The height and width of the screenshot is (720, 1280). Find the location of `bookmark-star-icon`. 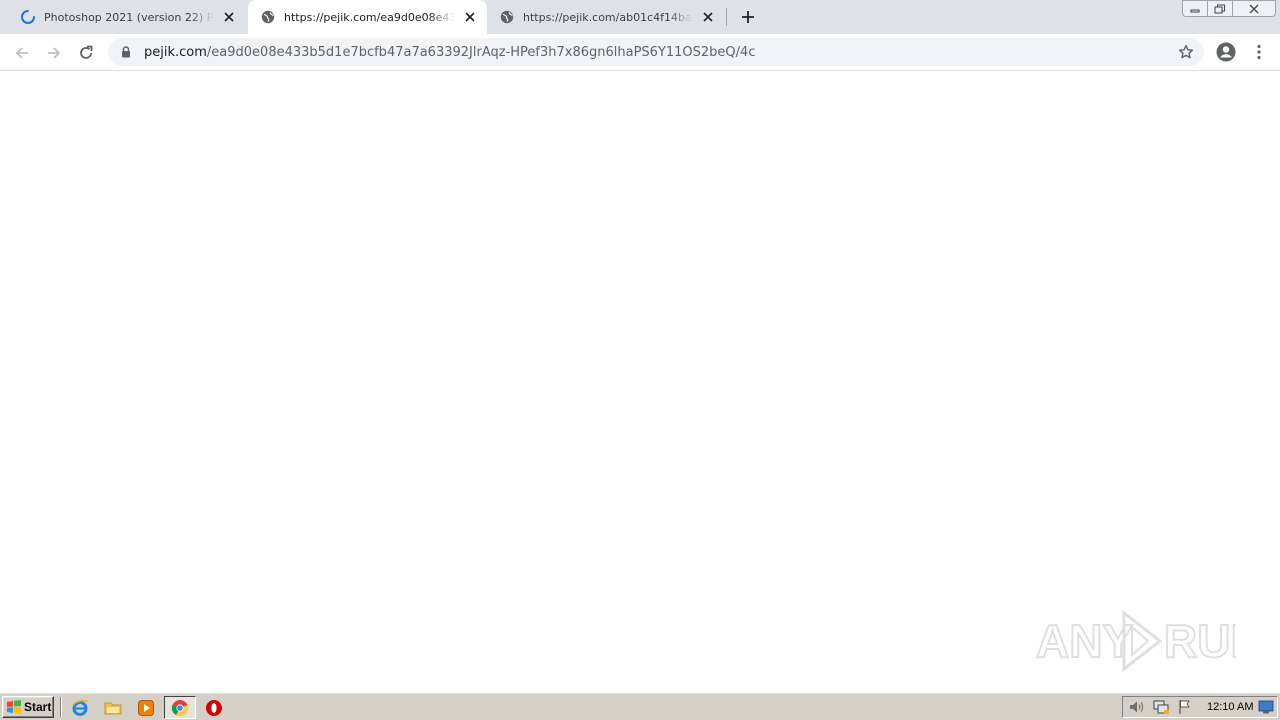

bookmark-star-icon is located at coordinates (1186, 52).